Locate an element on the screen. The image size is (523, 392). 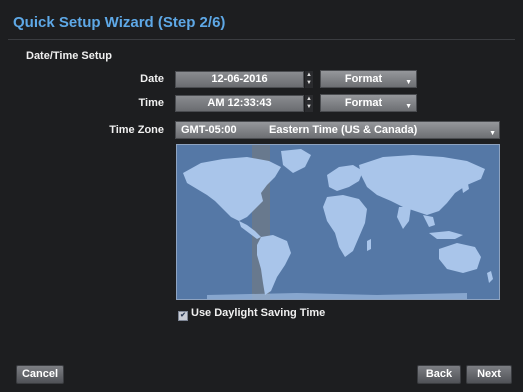
checkmark-icon: ✔ is located at coordinates (183, 316).